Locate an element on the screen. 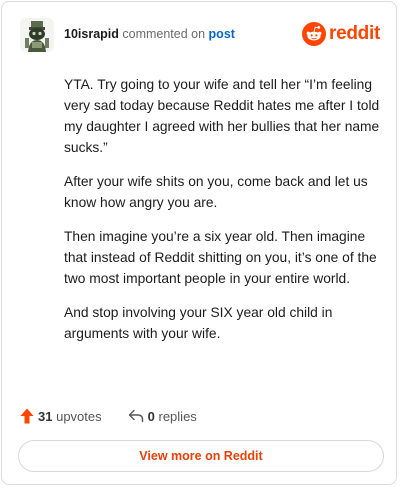 This screenshot has width=400, height=488. post-link: post is located at coordinates (222, 34).